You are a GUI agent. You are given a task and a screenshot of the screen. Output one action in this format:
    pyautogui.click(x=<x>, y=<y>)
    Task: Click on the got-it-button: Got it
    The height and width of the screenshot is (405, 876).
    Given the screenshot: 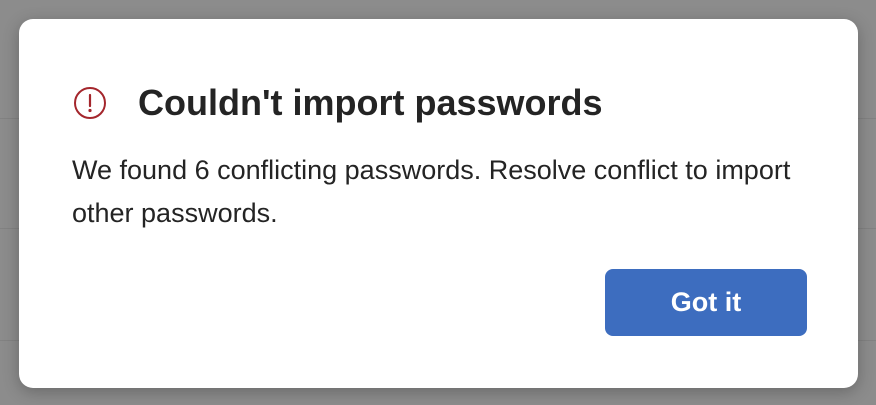 What is the action you would take?
    pyautogui.click(x=706, y=302)
    